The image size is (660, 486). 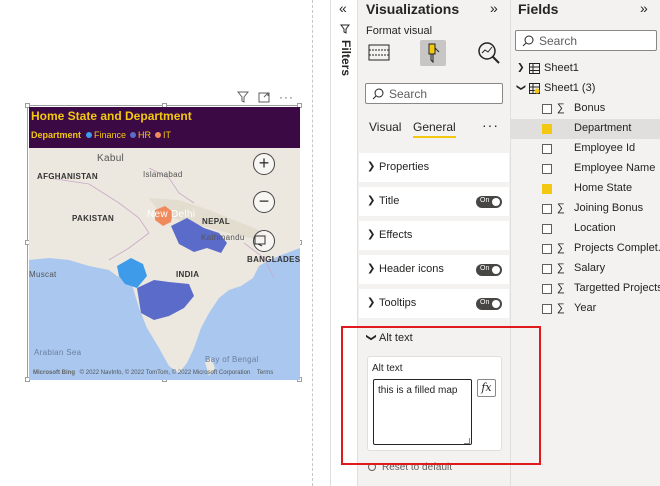 I want to click on map-label-nepal: NEPAL, so click(x=216, y=221).